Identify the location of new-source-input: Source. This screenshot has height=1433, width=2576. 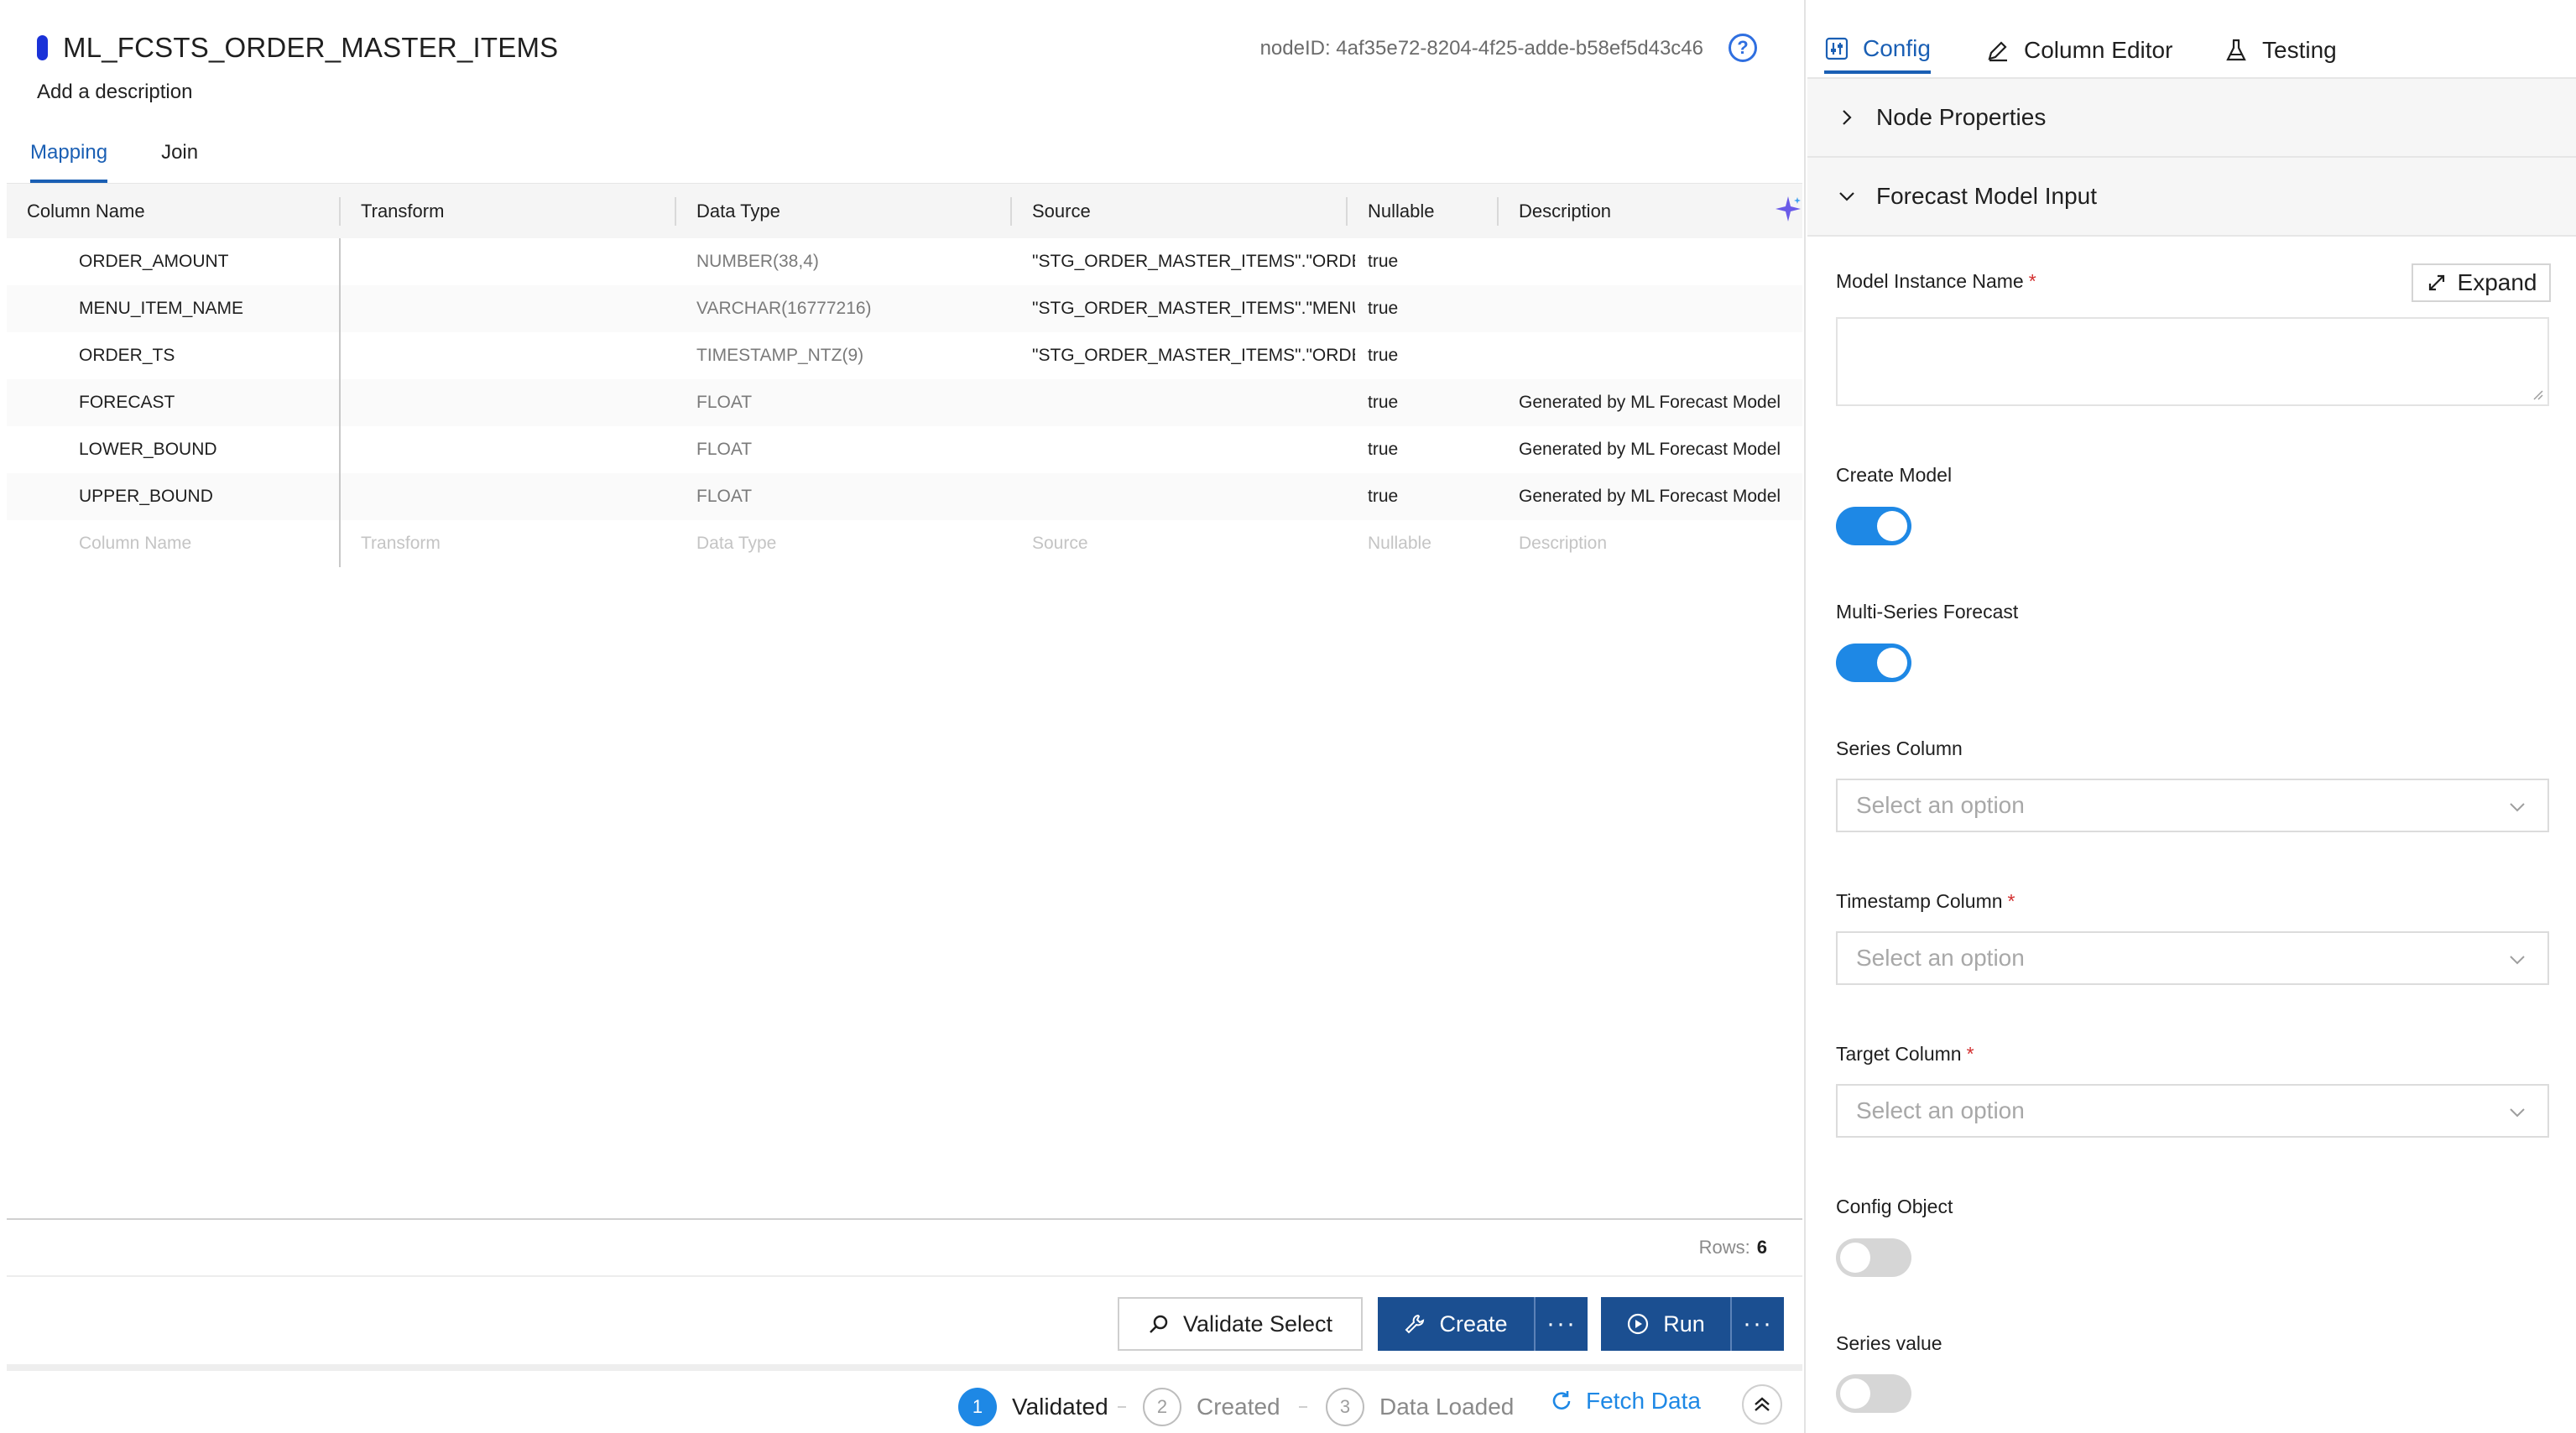
(1193, 543).